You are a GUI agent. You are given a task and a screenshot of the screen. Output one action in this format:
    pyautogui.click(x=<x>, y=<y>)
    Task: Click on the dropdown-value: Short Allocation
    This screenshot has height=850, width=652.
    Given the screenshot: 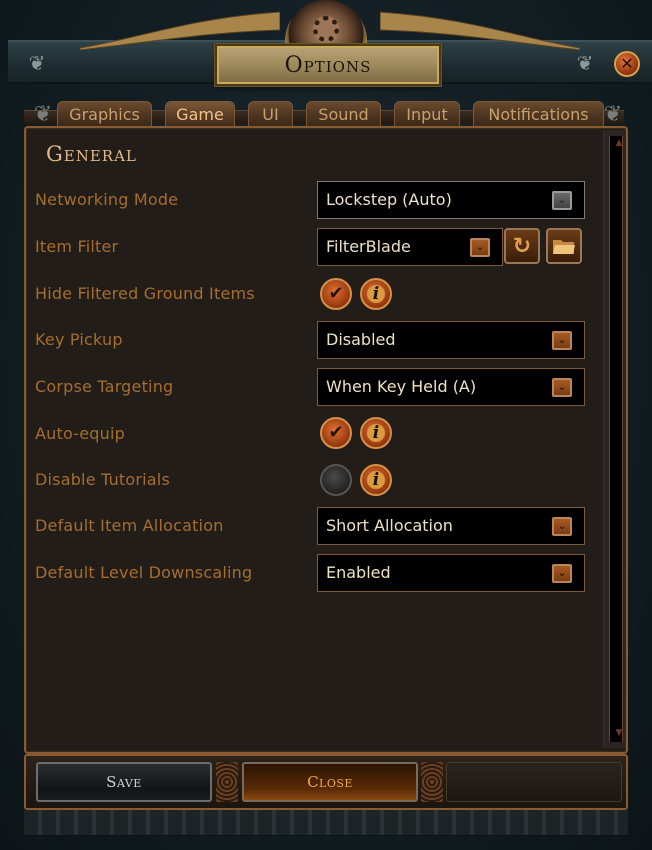 What is the action you would take?
    pyautogui.click(x=389, y=525)
    